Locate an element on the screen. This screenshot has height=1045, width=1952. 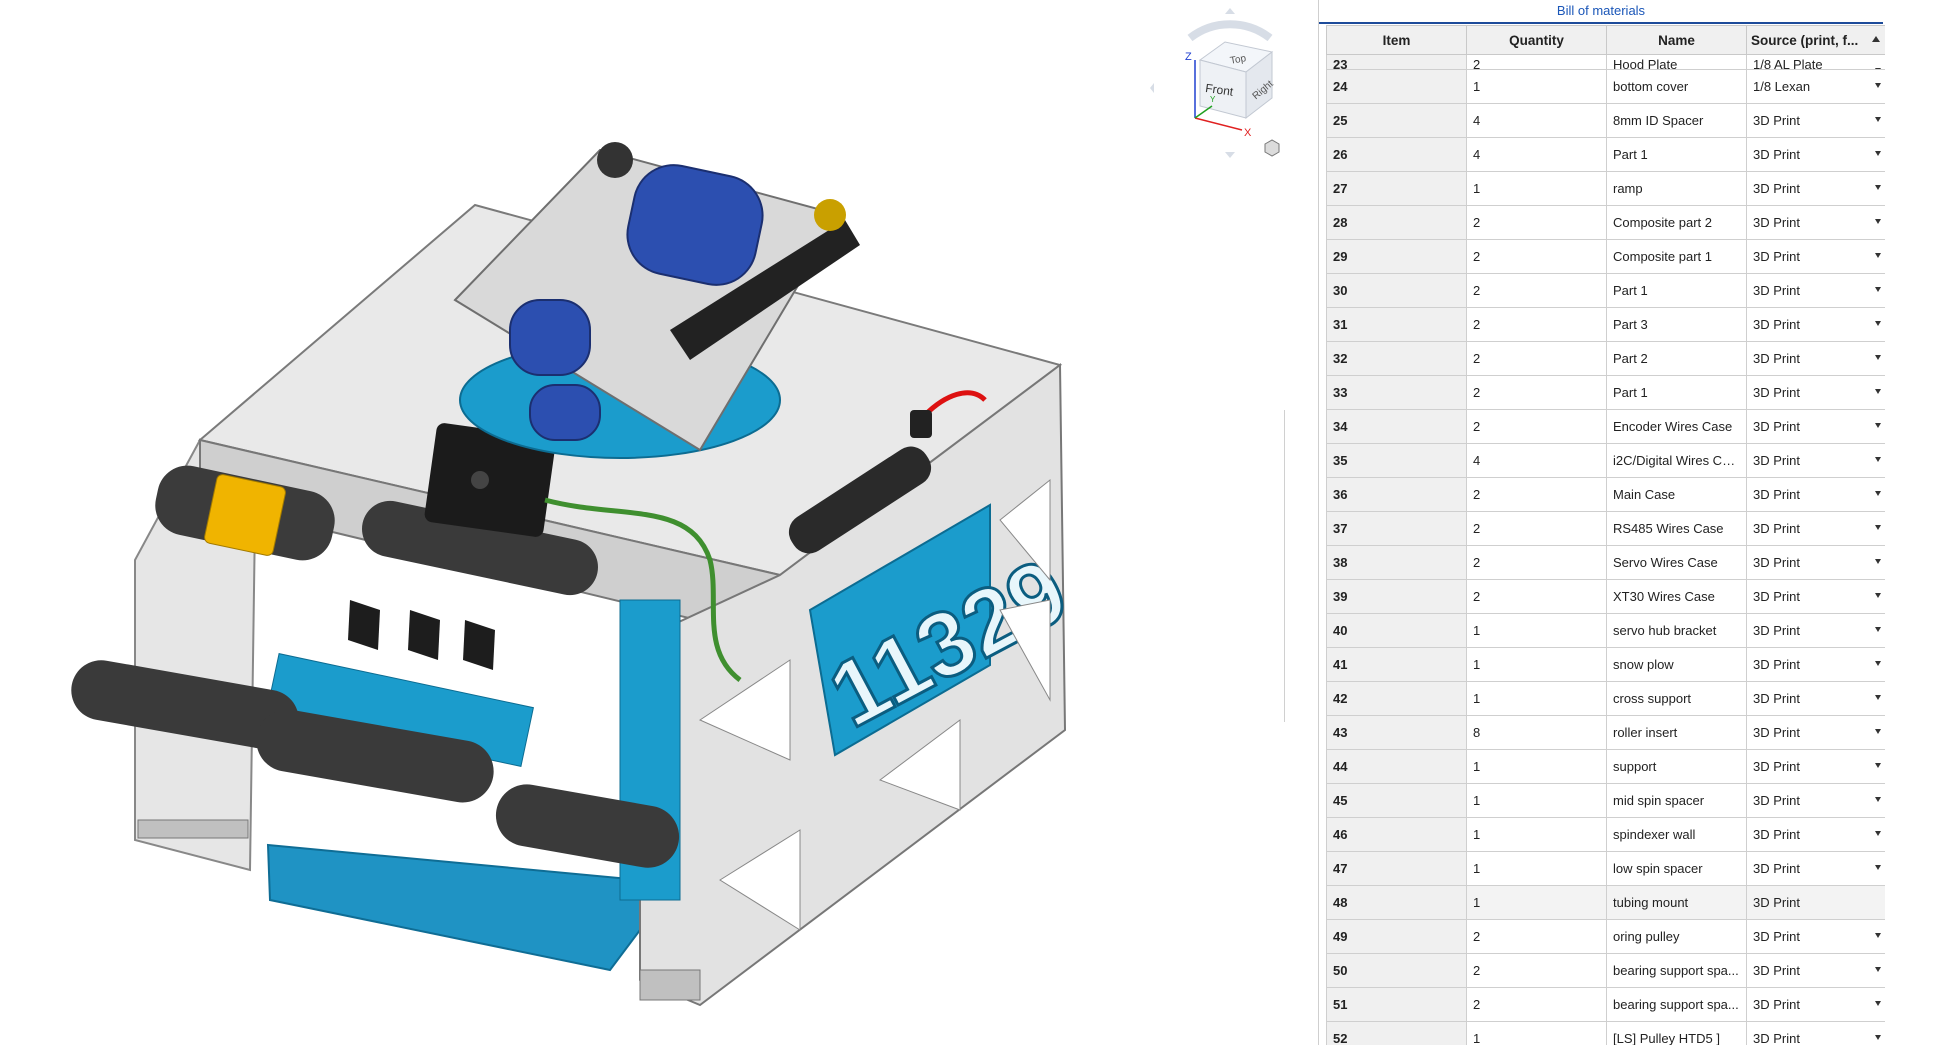
table-row: 31 2 Part 3 3D Print is located at coordinates (1605, 324).